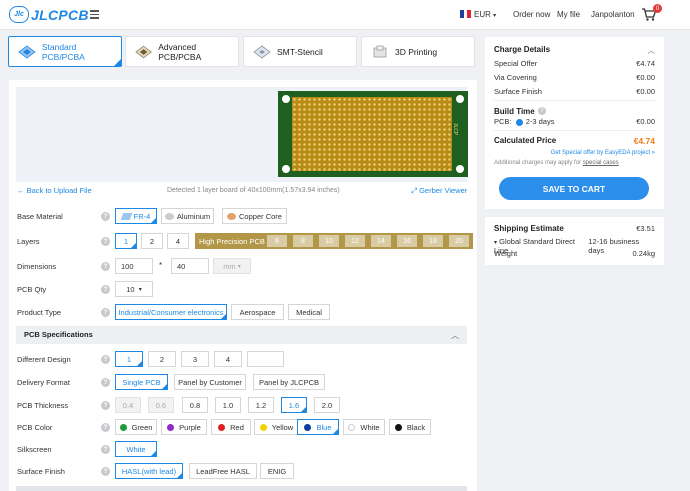  I want to click on gerber-viewer-link: ⤢ Gerber Viewer, so click(439, 191).